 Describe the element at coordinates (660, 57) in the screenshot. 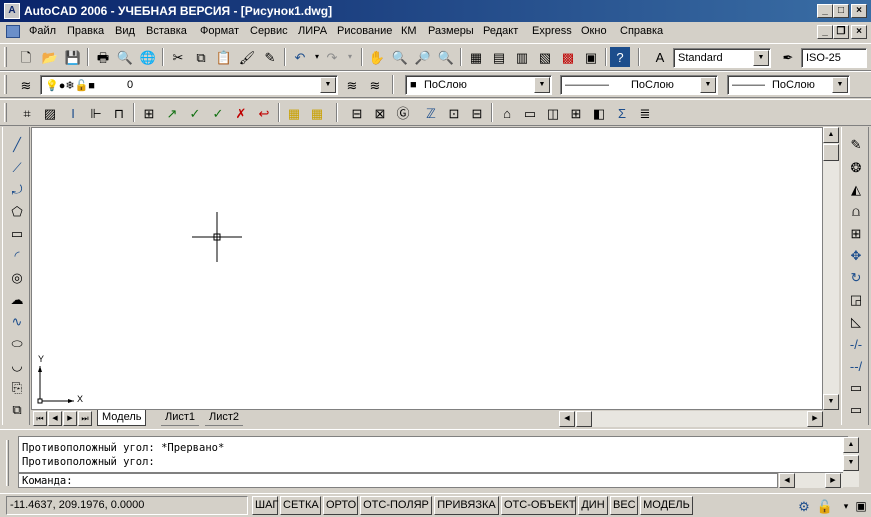

I see `text-style-icon: A` at that location.